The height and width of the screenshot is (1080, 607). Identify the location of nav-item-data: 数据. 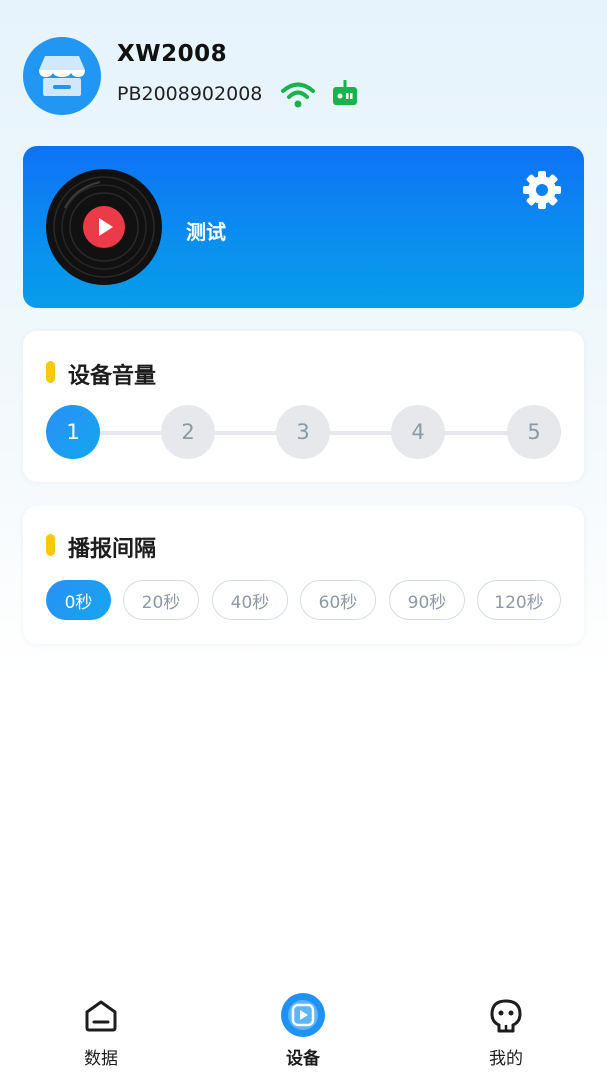
(101, 1030).